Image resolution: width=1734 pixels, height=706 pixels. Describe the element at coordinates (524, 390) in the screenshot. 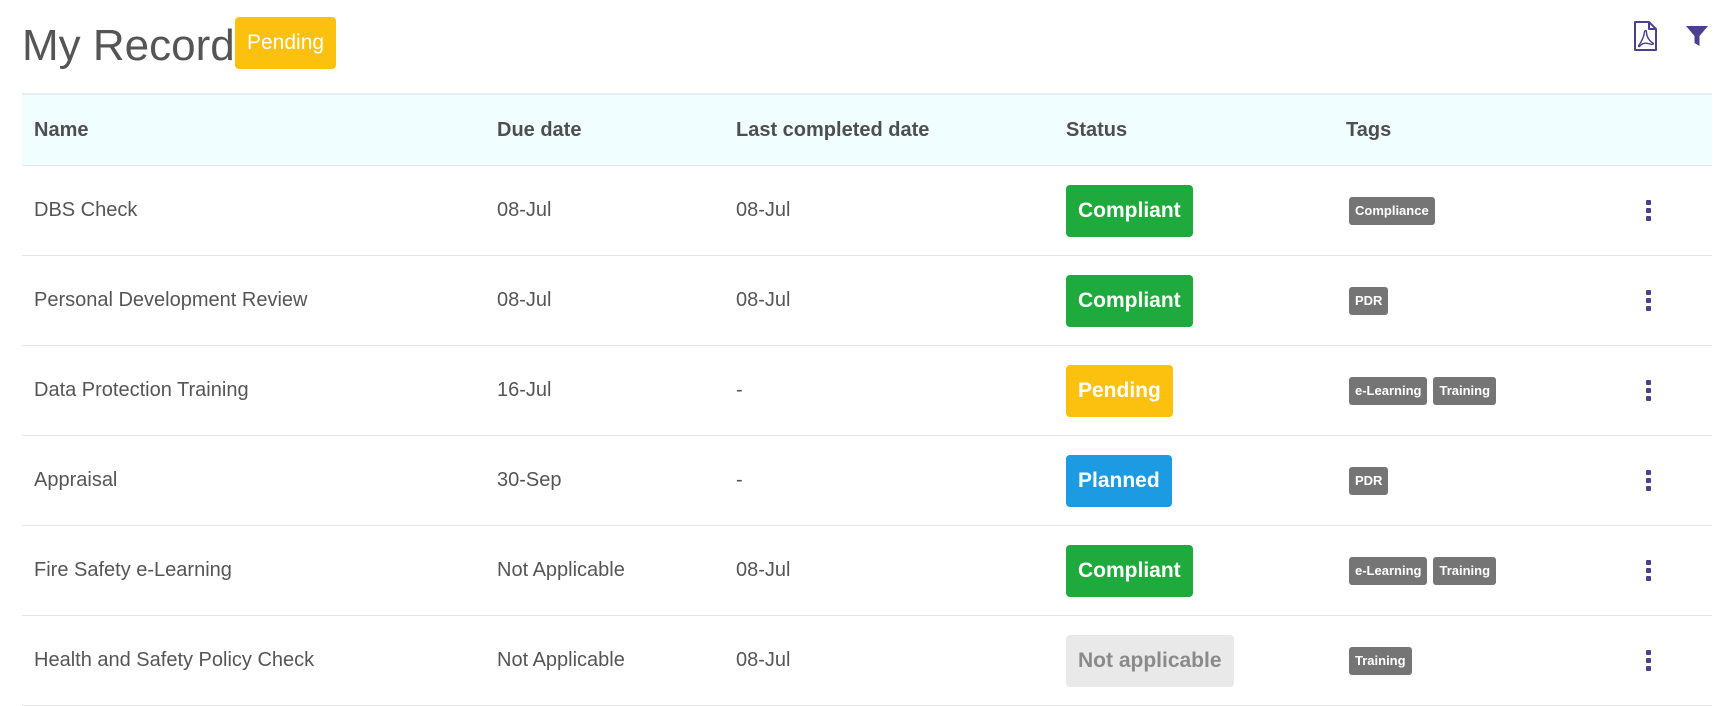

I see `record-due-date: 16-Jul` at that location.